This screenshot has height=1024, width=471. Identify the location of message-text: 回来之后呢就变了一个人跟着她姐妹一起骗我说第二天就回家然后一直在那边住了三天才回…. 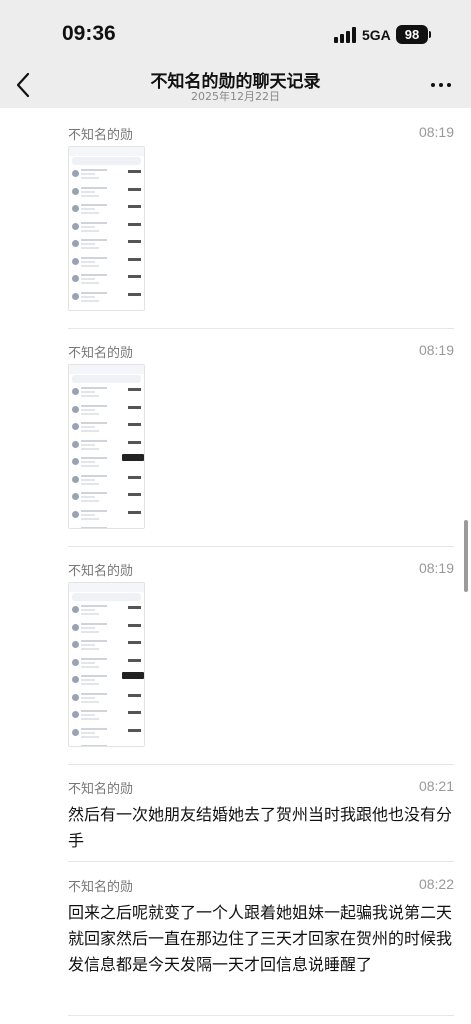
(260, 938).